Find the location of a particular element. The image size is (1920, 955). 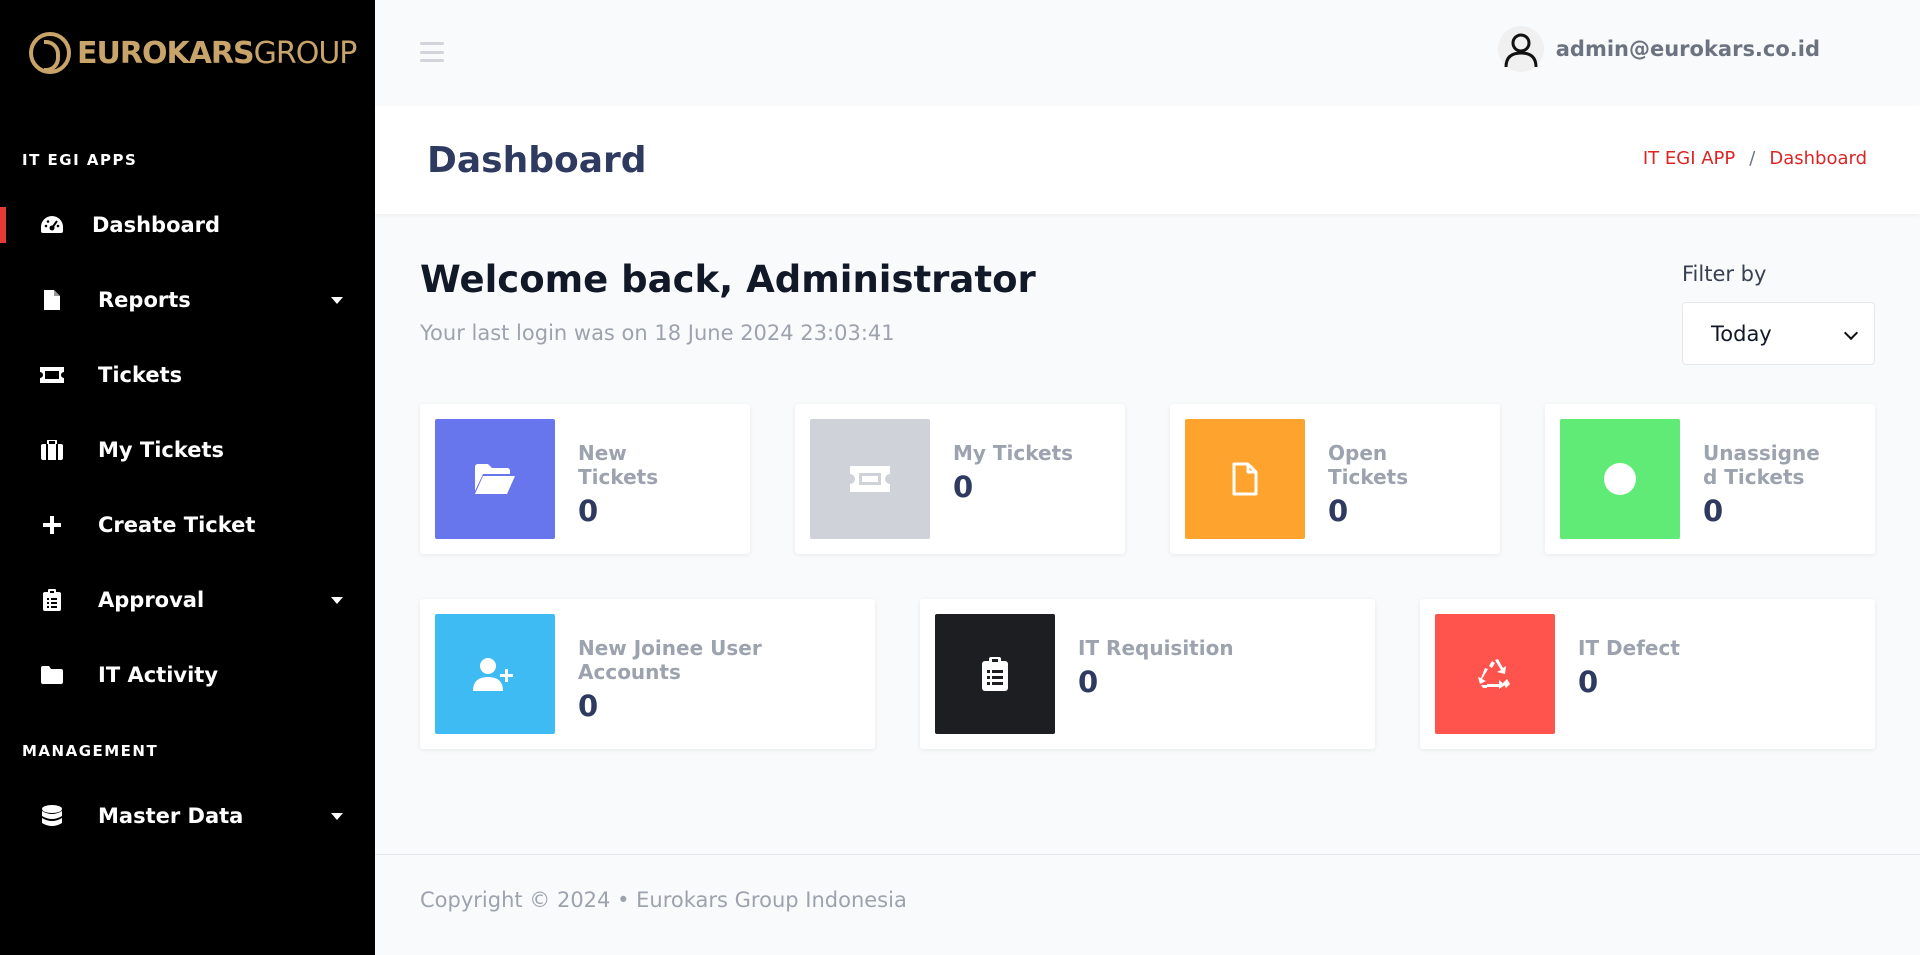

sidebar-item-master-data: Master Data is located at coordinates (187, 816).